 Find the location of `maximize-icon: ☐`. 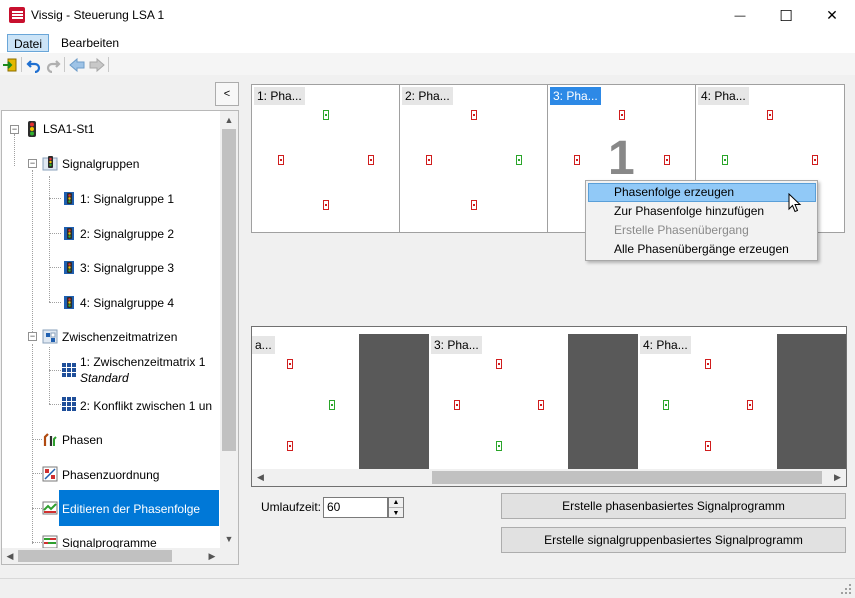

maximize-icon: ☐ is located at coordinates (786, 16).